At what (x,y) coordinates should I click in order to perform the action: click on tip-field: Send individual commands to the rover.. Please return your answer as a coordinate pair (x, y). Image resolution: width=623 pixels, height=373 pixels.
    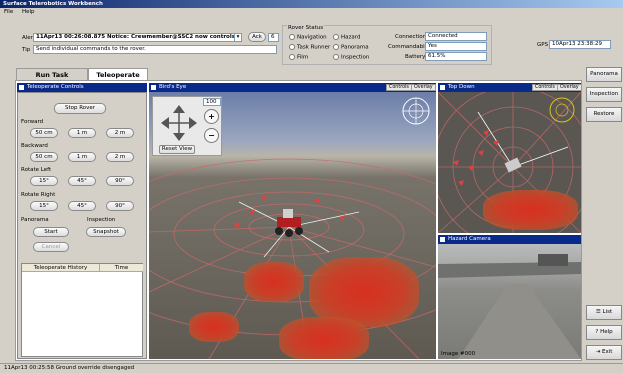
    Looking at the image, I should click on (155, 49).